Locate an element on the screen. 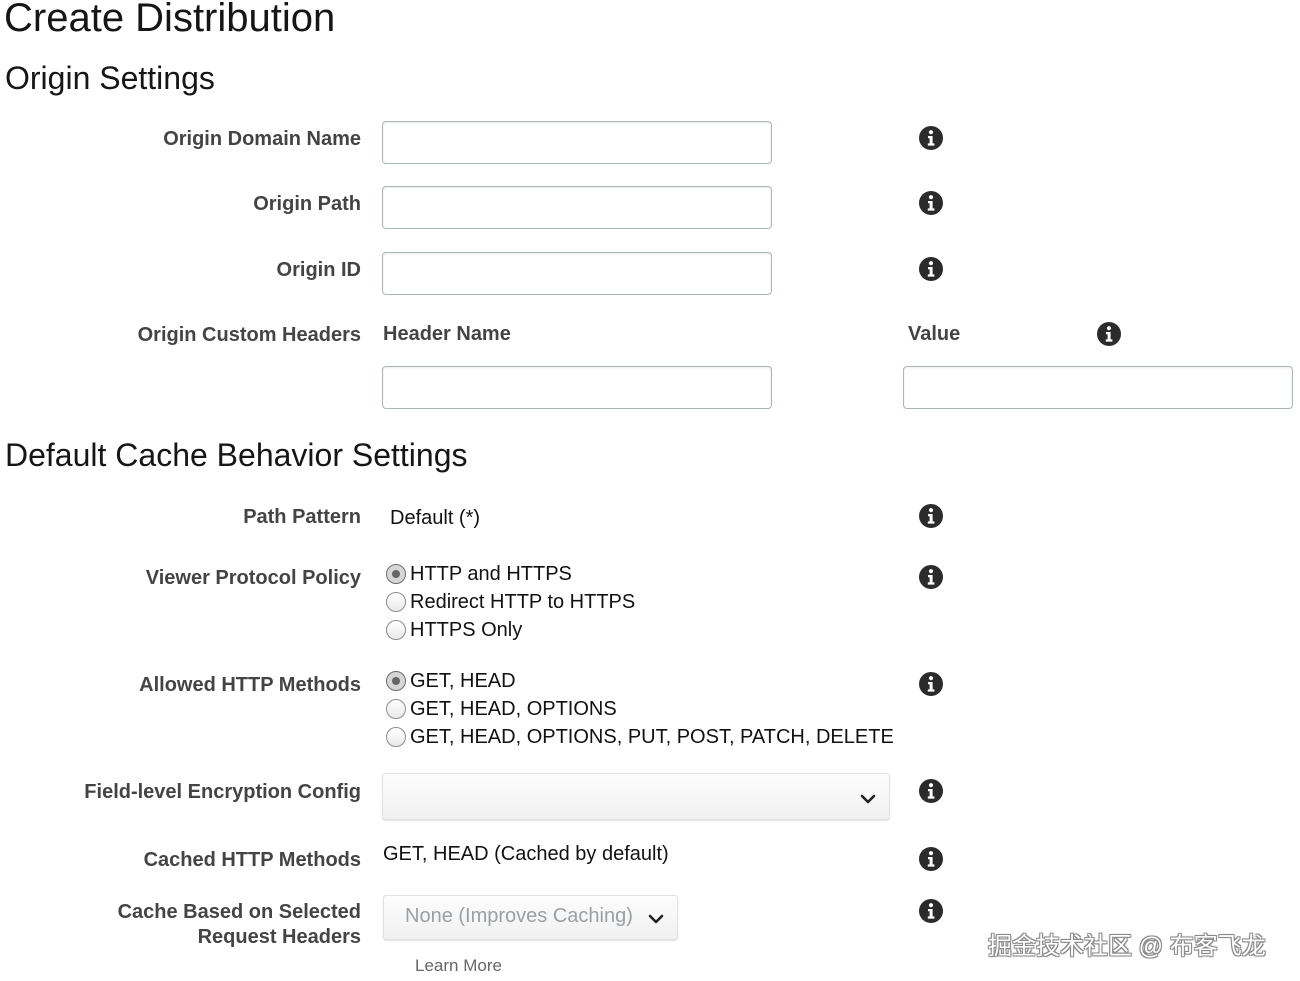 This screenshot has height=981, width=1300. origin-id-input is located at coordinates (577, 273).